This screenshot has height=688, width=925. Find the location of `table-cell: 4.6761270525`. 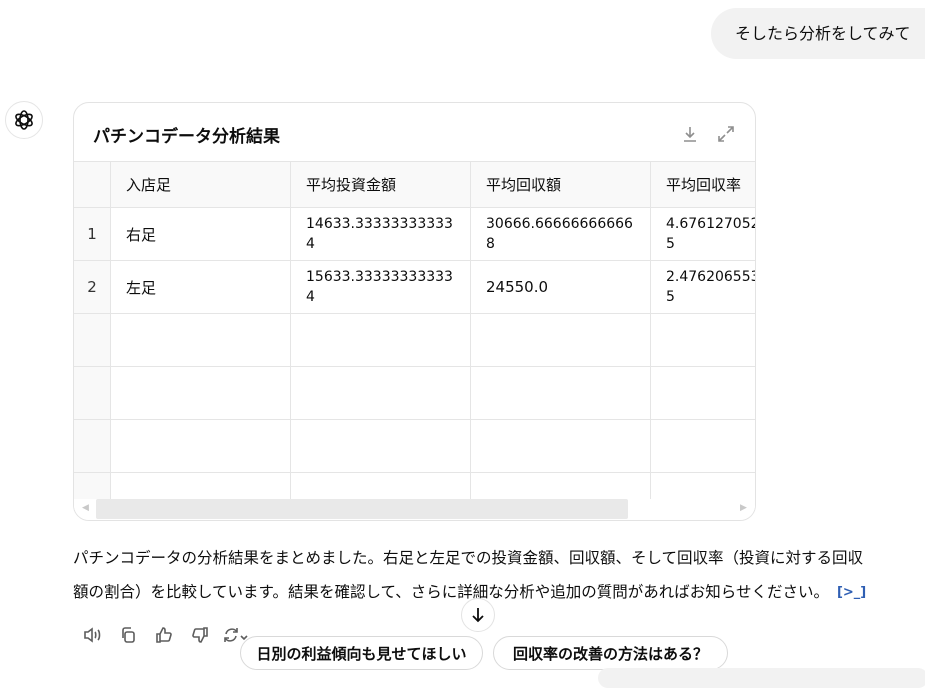

table-cell: 4.6761270525 is located at coordinates (703, 234).